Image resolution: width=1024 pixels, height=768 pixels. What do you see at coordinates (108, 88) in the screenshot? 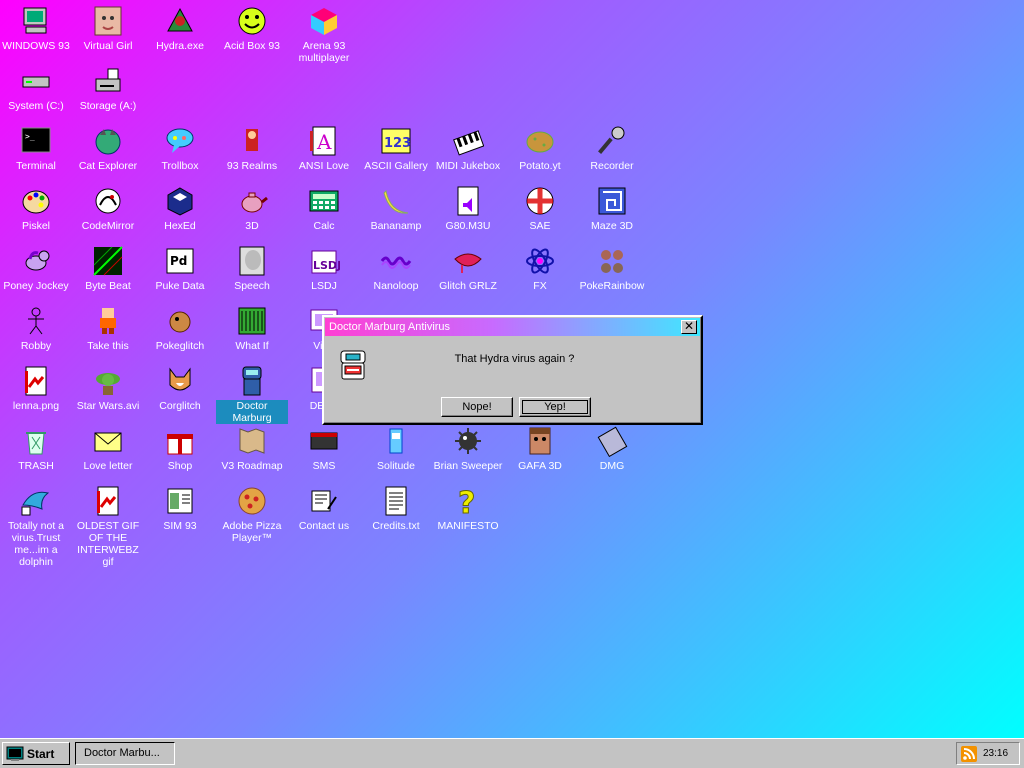
I see `desktop-icon: Storage (A:)` at bounding box center [108, 88].